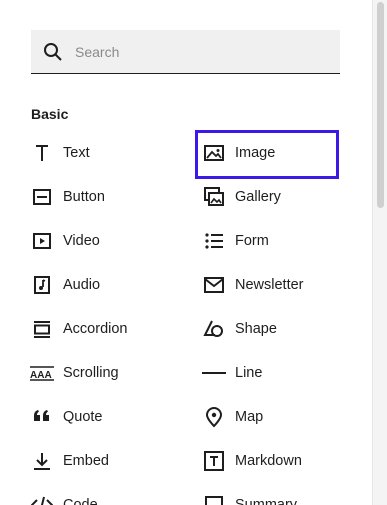 The image size is (387, 505). Describe the element at coordinates (214, 417) in the screenshot. I see `map-pin-icon` at that location.